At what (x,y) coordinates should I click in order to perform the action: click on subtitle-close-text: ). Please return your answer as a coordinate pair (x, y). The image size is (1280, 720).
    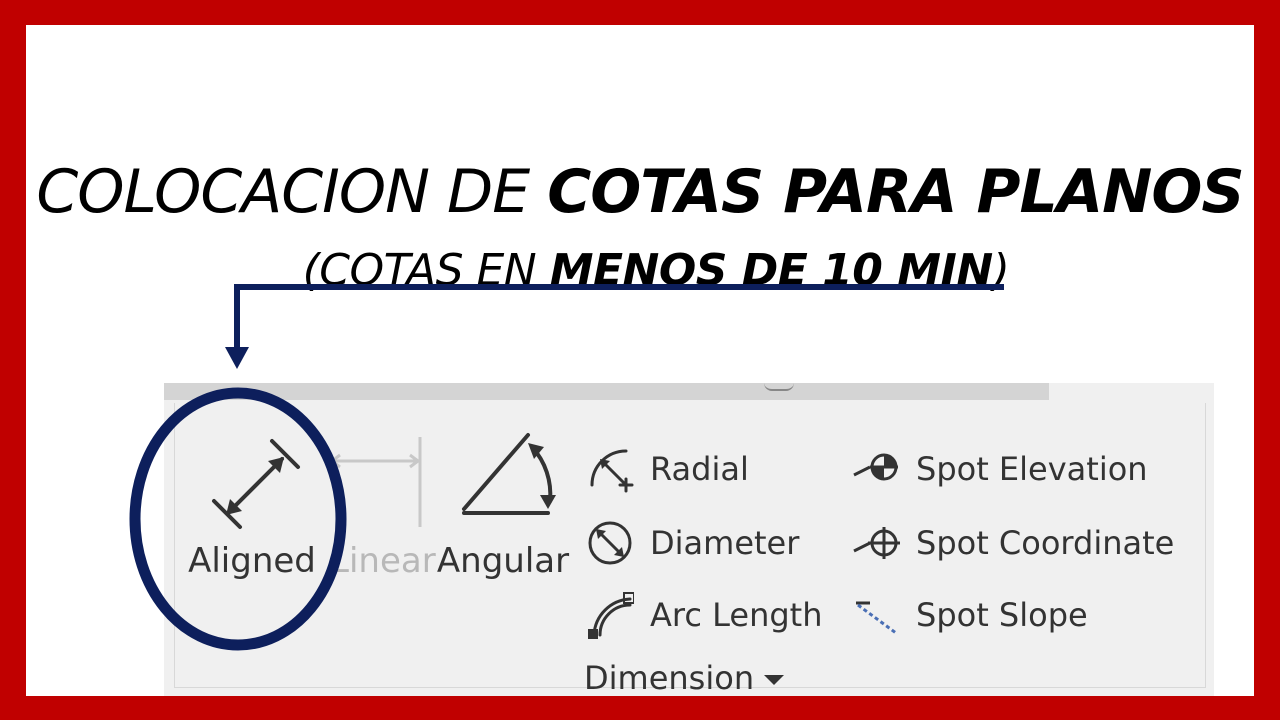
    Looking at the image, I should click on (1001, 270).